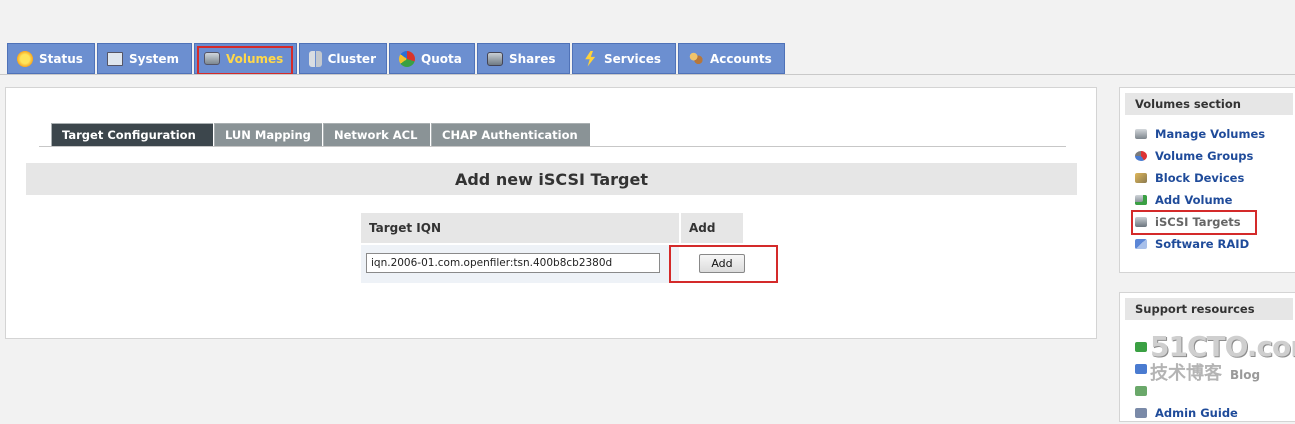 The image size is (1295, 424). What do you see at coordinates (1141, 369) in the screenshot?
I see `book-icon` at bounding box center [1141, 369].